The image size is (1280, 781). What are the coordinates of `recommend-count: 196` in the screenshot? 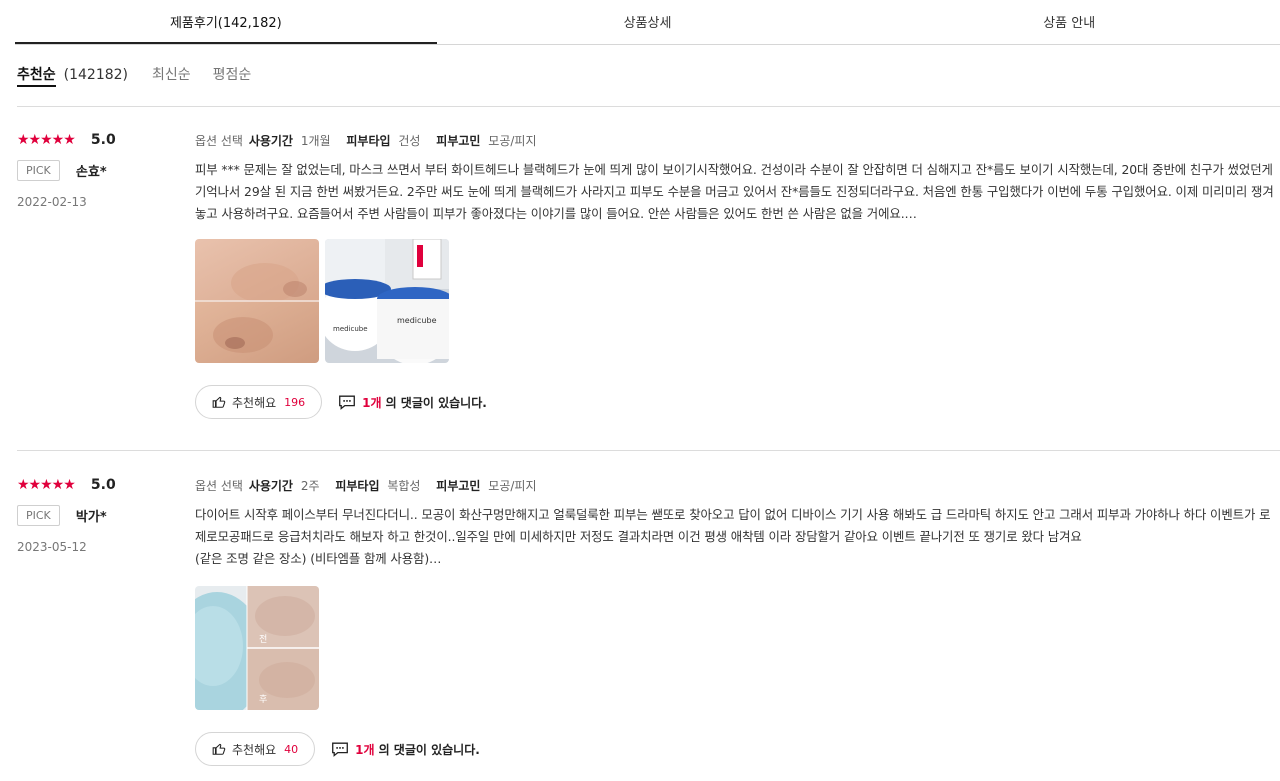 It's located at (295, 402).